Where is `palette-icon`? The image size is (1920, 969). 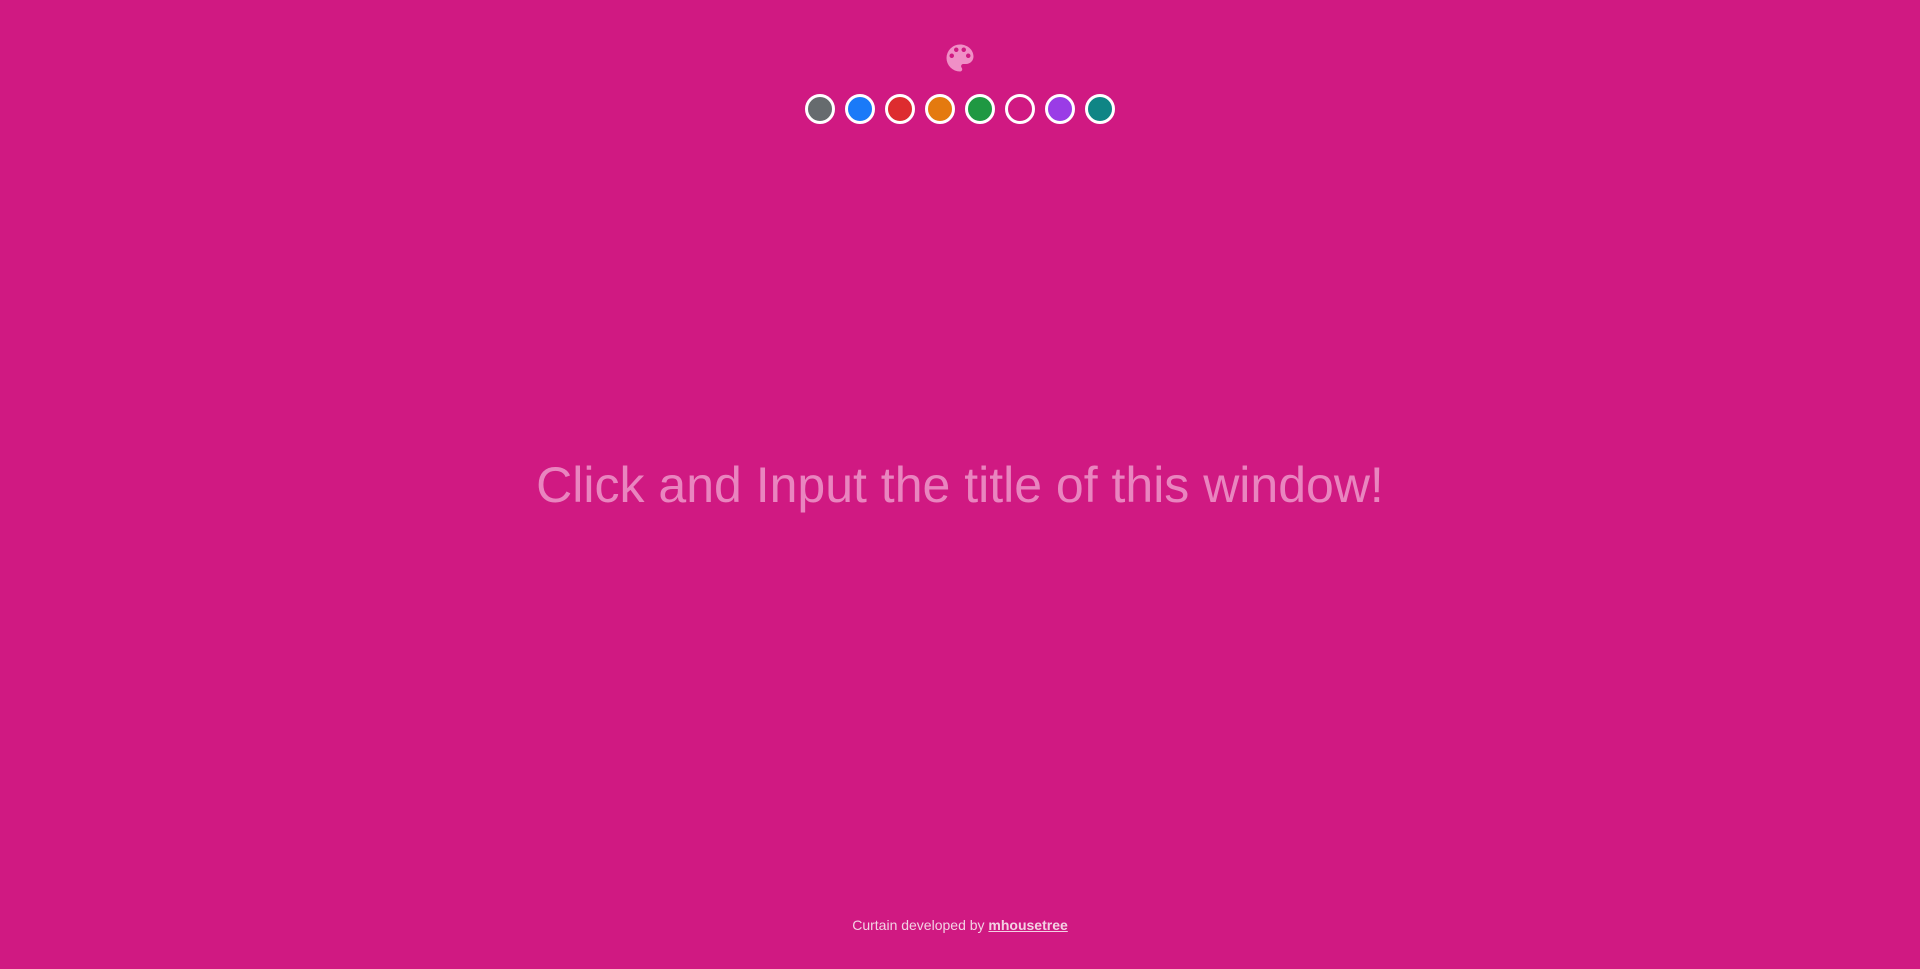 palette-icon is located at coordinates (960, 58).